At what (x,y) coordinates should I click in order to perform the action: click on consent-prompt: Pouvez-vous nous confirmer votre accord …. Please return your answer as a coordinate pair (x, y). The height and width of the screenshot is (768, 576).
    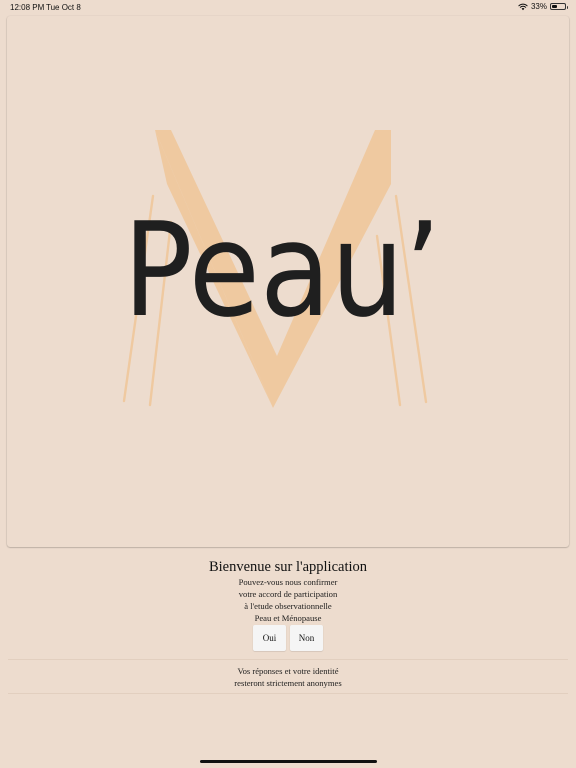
    Looking at the image, I should click on (288, 600).